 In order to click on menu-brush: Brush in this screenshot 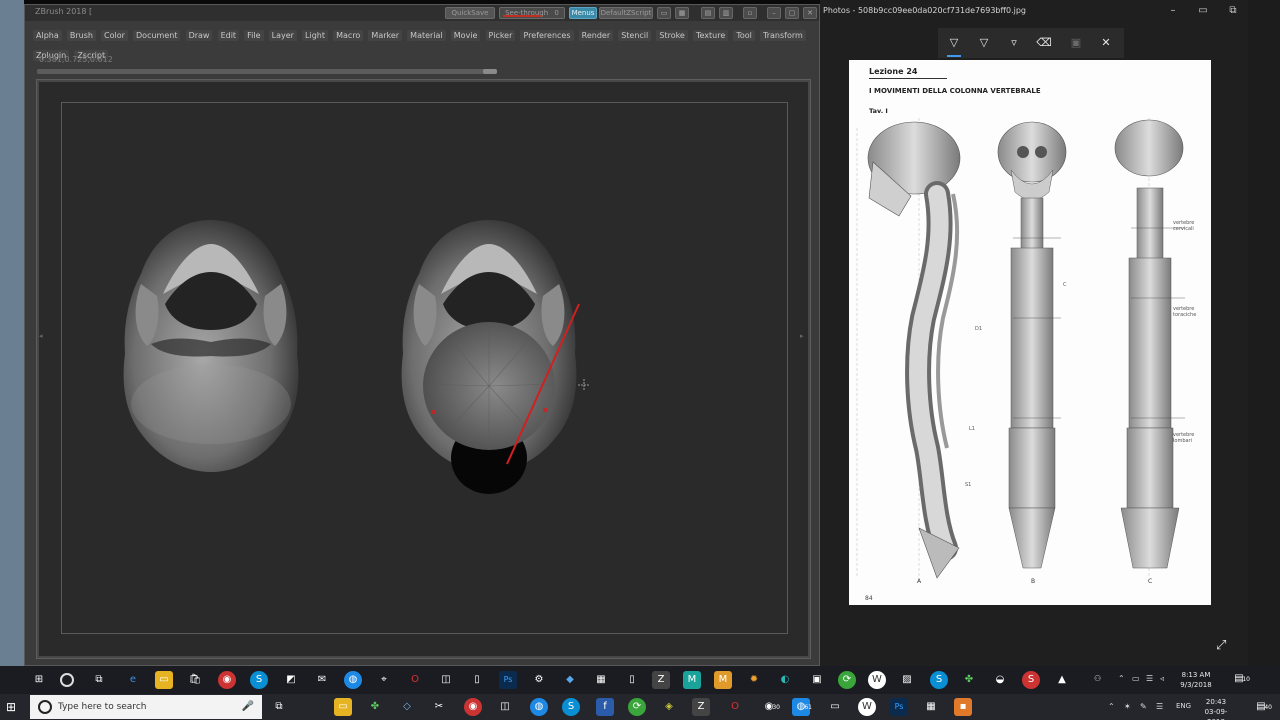, I will do `click(81, 35)`.